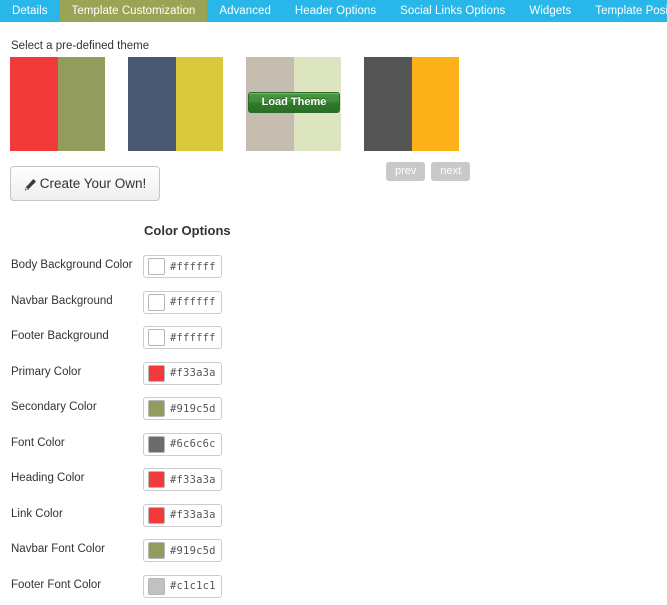  Describe the element at coordinates (46, 372) in the screenshot. I see `color-option-label: Primary Color` at that location.